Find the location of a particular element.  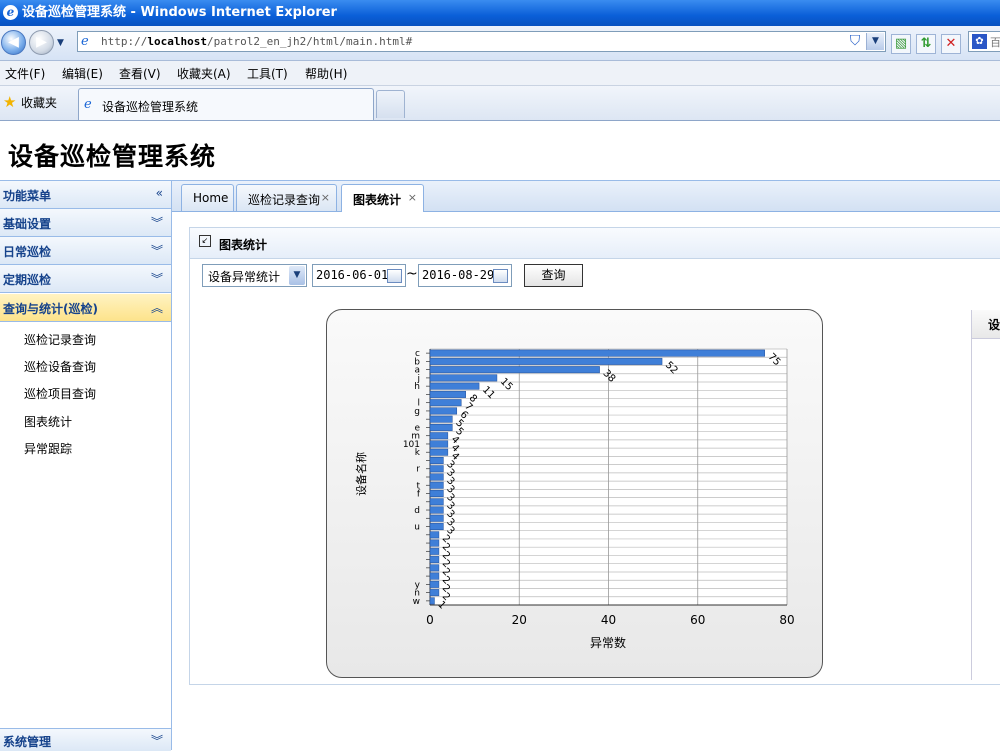

chart-x-ticks: 0 20 40 60 80 is located at coordinates (610, 620).